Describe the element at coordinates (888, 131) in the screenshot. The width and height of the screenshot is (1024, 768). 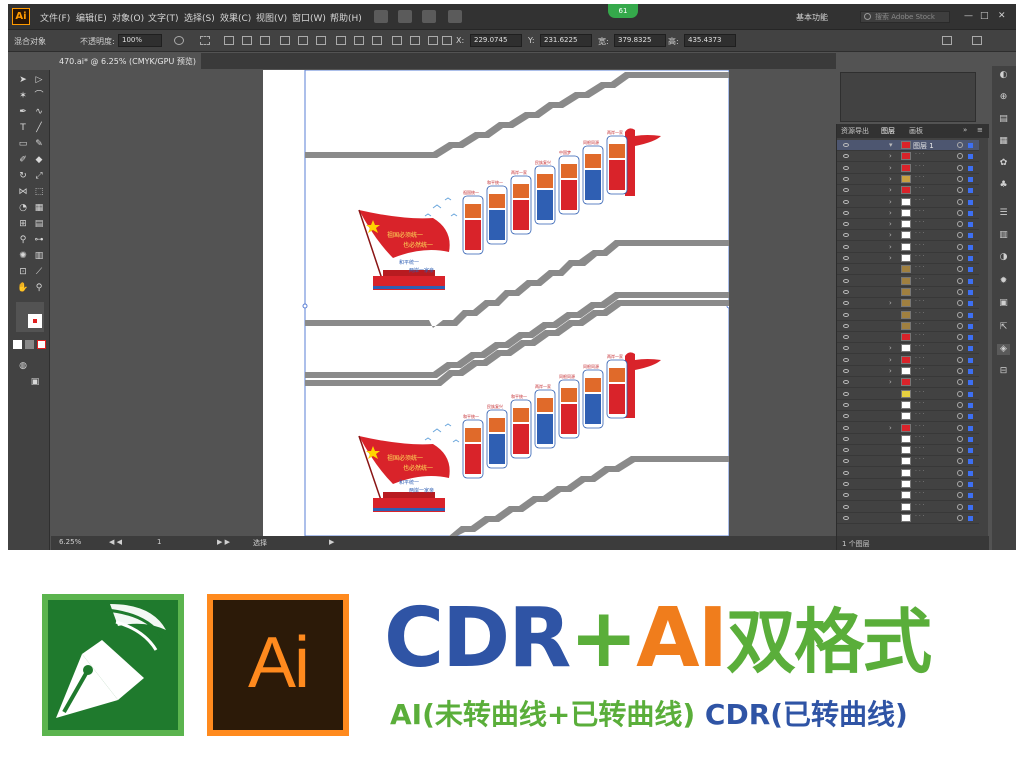
I see `tab-layers: 图层` at that location.